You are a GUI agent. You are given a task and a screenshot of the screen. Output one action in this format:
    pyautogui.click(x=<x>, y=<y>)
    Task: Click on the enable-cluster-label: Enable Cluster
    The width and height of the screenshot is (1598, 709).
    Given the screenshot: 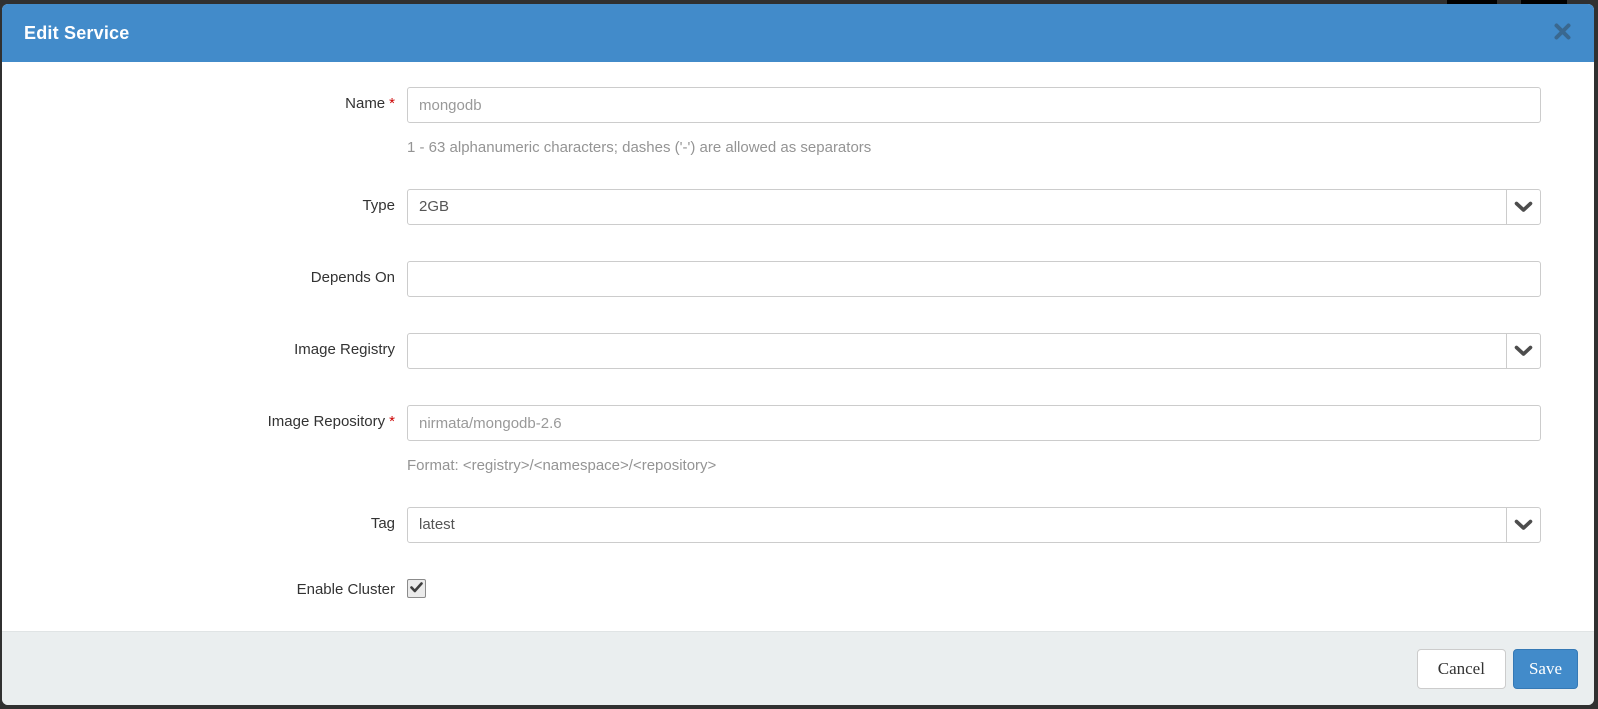 What is the action you would take?
    pyautogui.click(x=345, y=589)
    